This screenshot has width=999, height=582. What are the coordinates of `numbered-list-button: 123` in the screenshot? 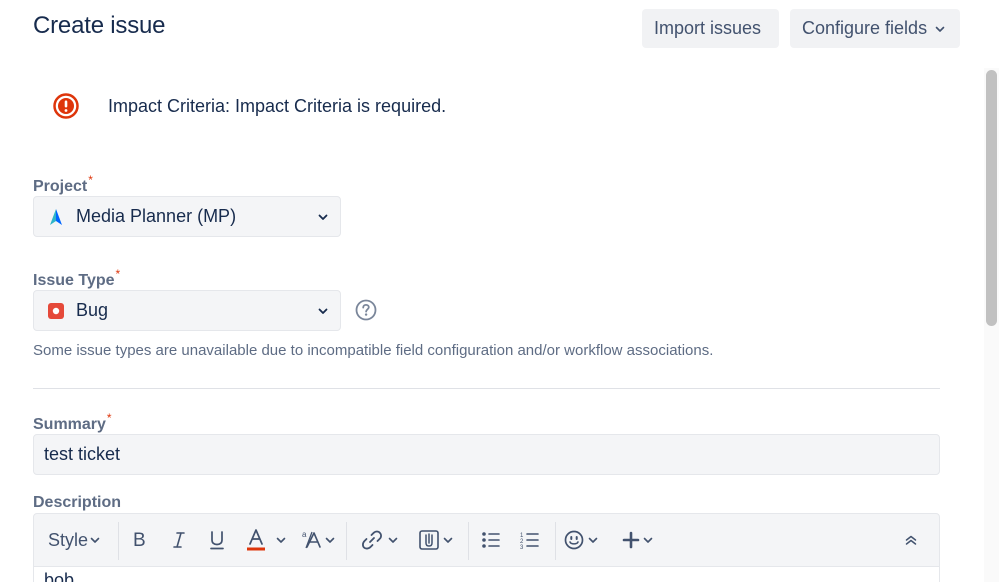 It's located at (530, 540).